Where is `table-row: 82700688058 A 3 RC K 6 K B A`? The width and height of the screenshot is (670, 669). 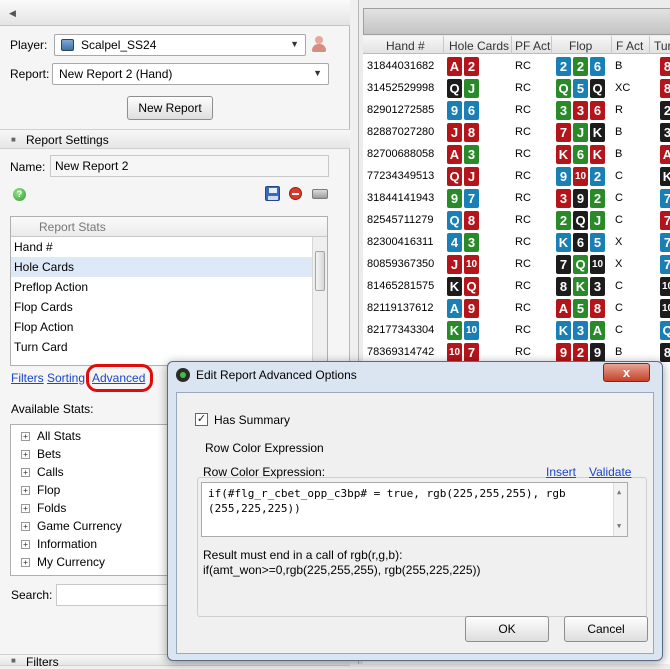 table-row: 82700688058 A 3 RC K 6 K B A is located at coordinates (516, 155).